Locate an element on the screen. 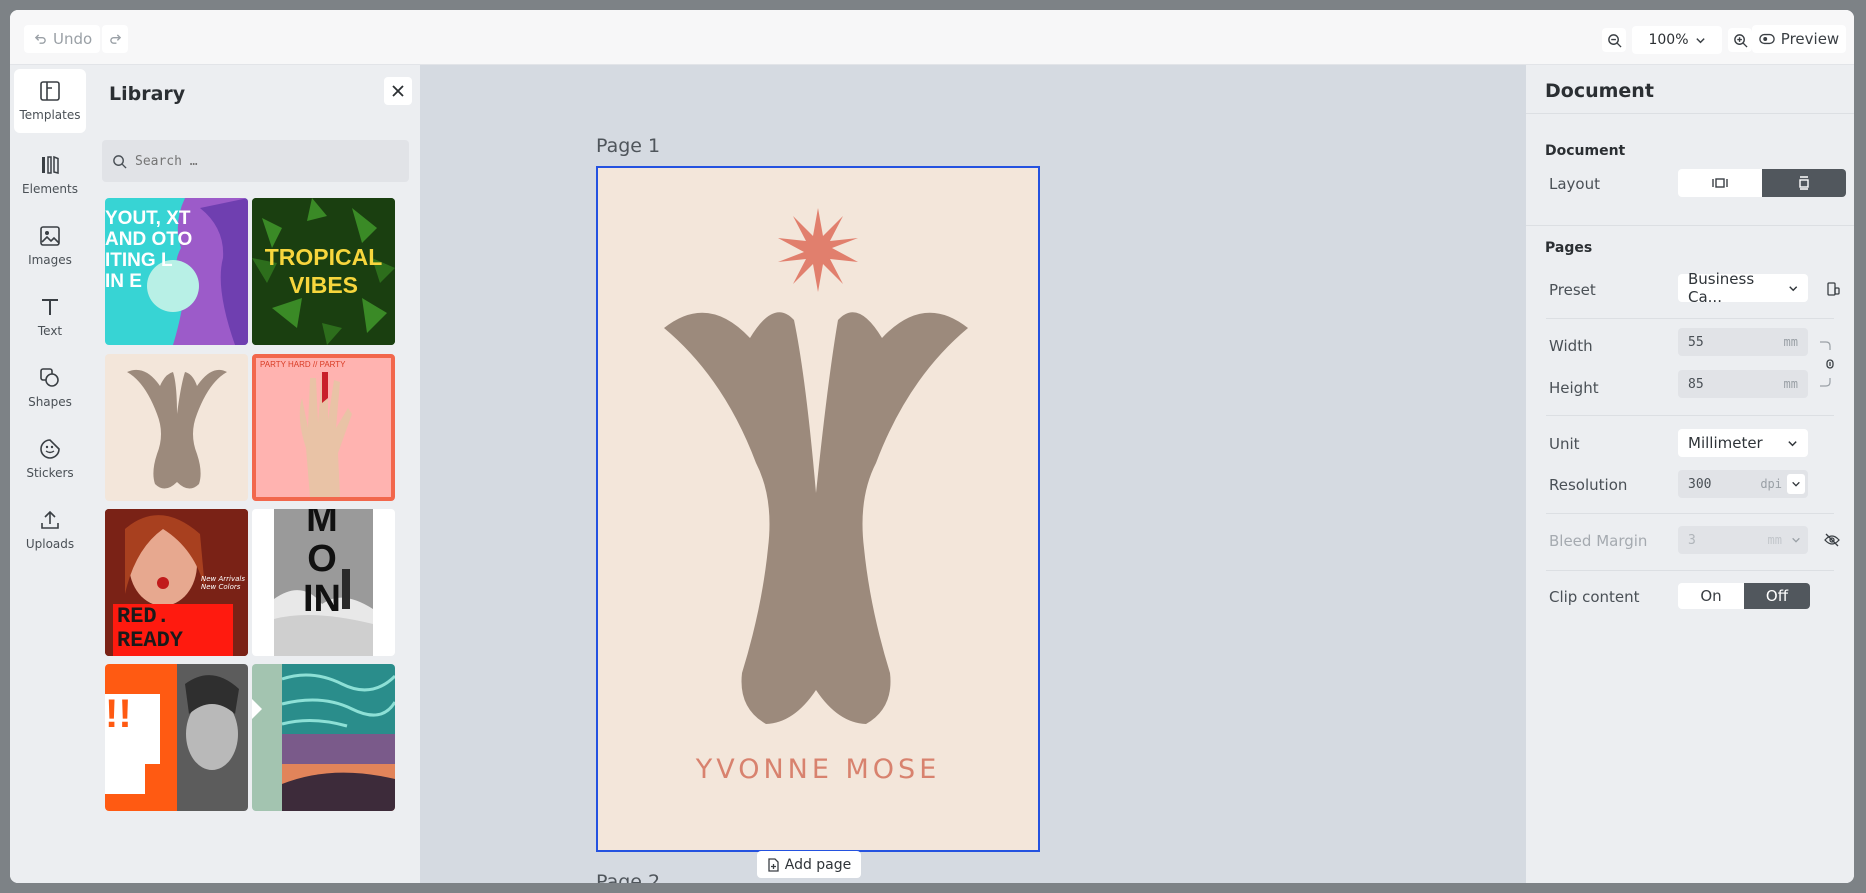 Image resolution: width=1866 pixels, height=893 pixels. width-value: 55 is located at coordinates (1696, 342).